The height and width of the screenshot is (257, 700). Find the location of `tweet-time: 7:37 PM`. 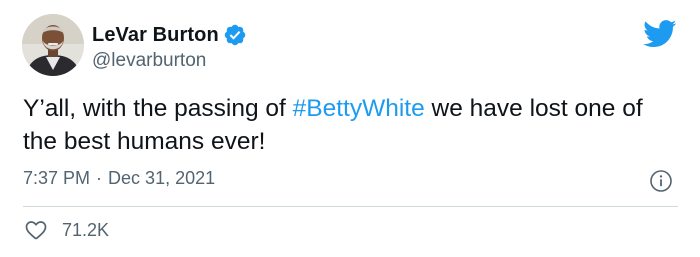

tweet-time: 7:37 PM is located at coordinates (57, 178).